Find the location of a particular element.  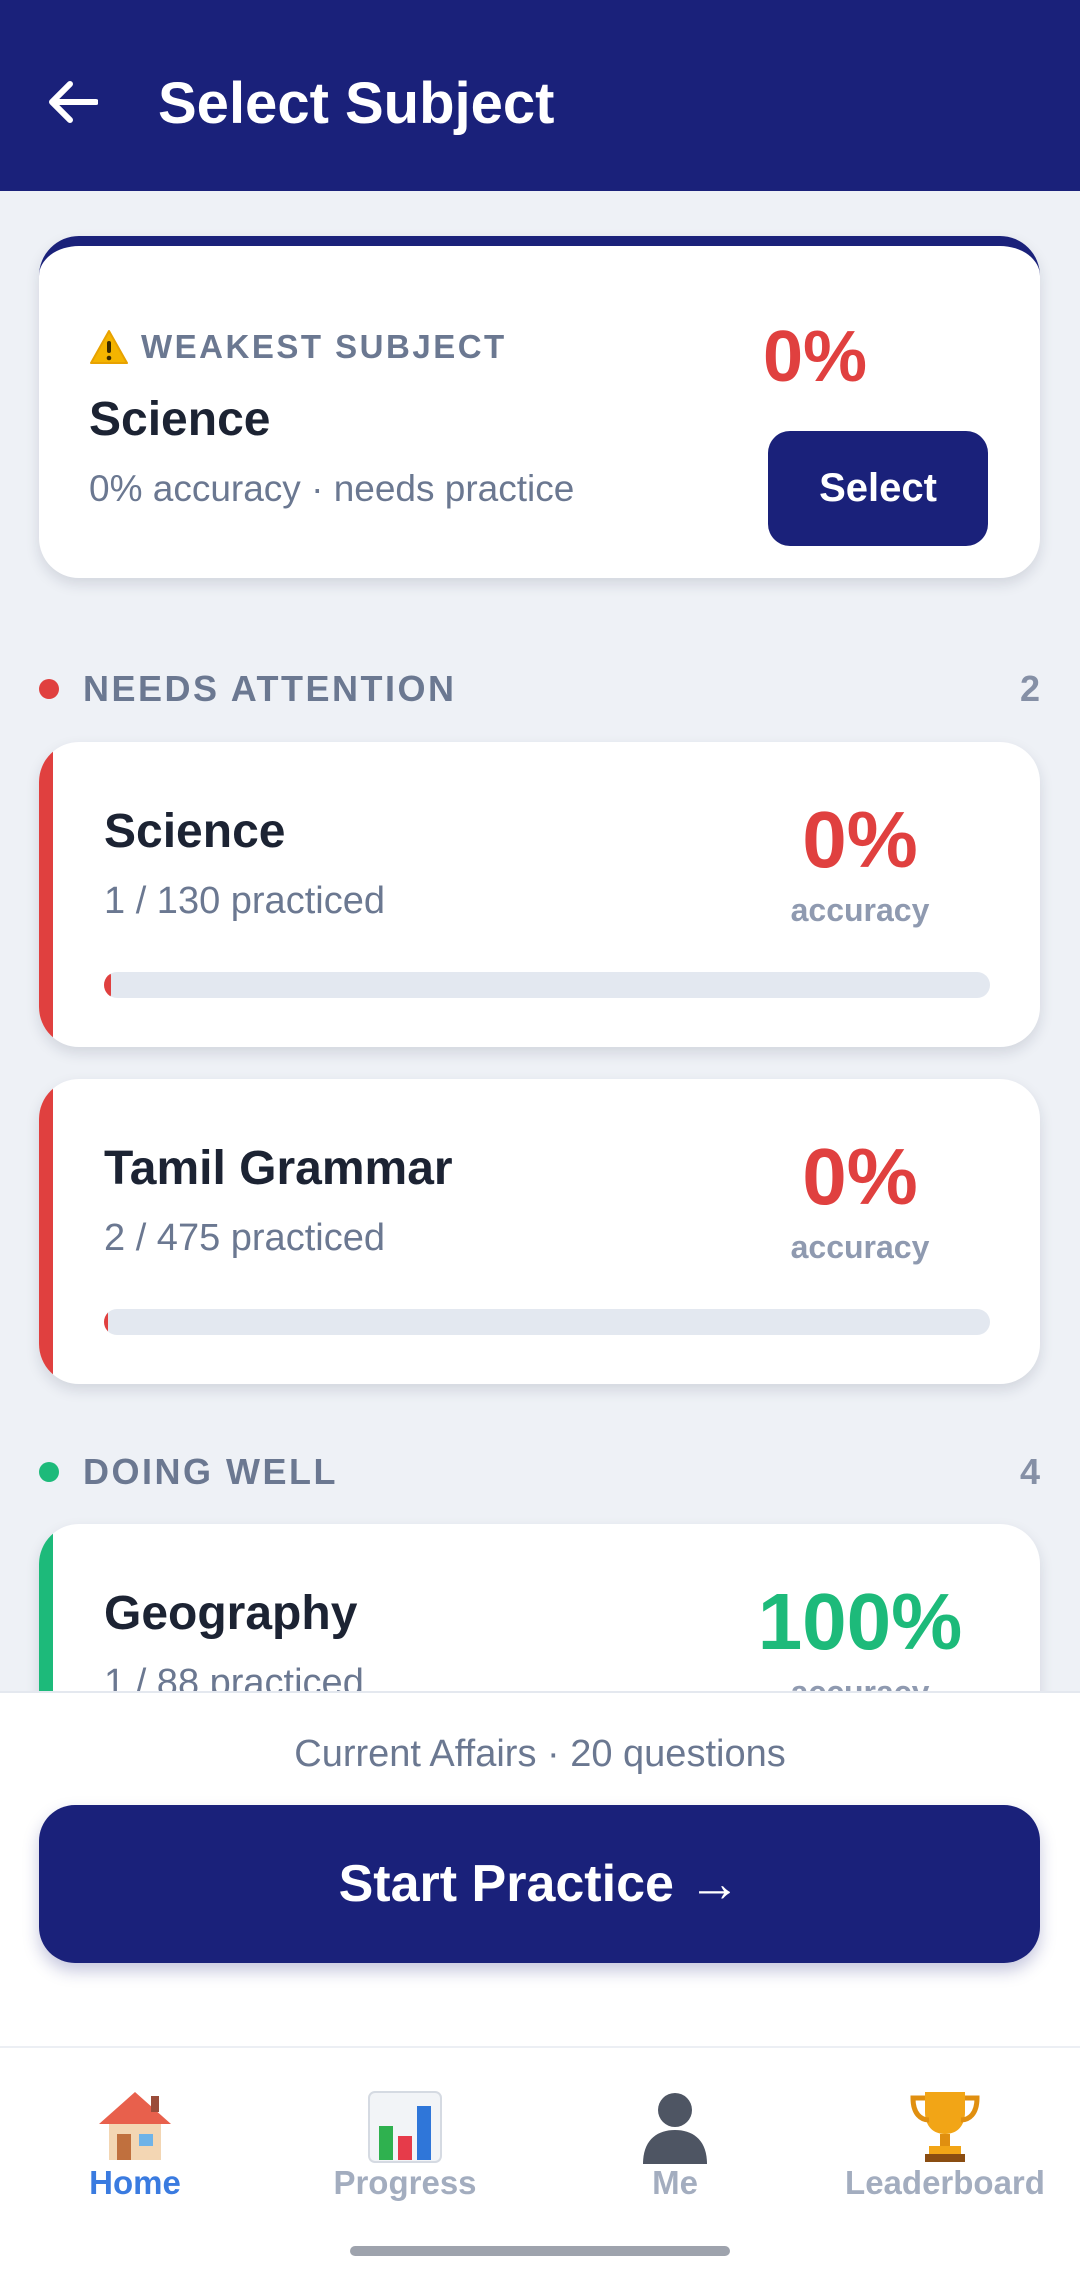

nav-label: Leaderboard is located at coordinates (945, 2182).